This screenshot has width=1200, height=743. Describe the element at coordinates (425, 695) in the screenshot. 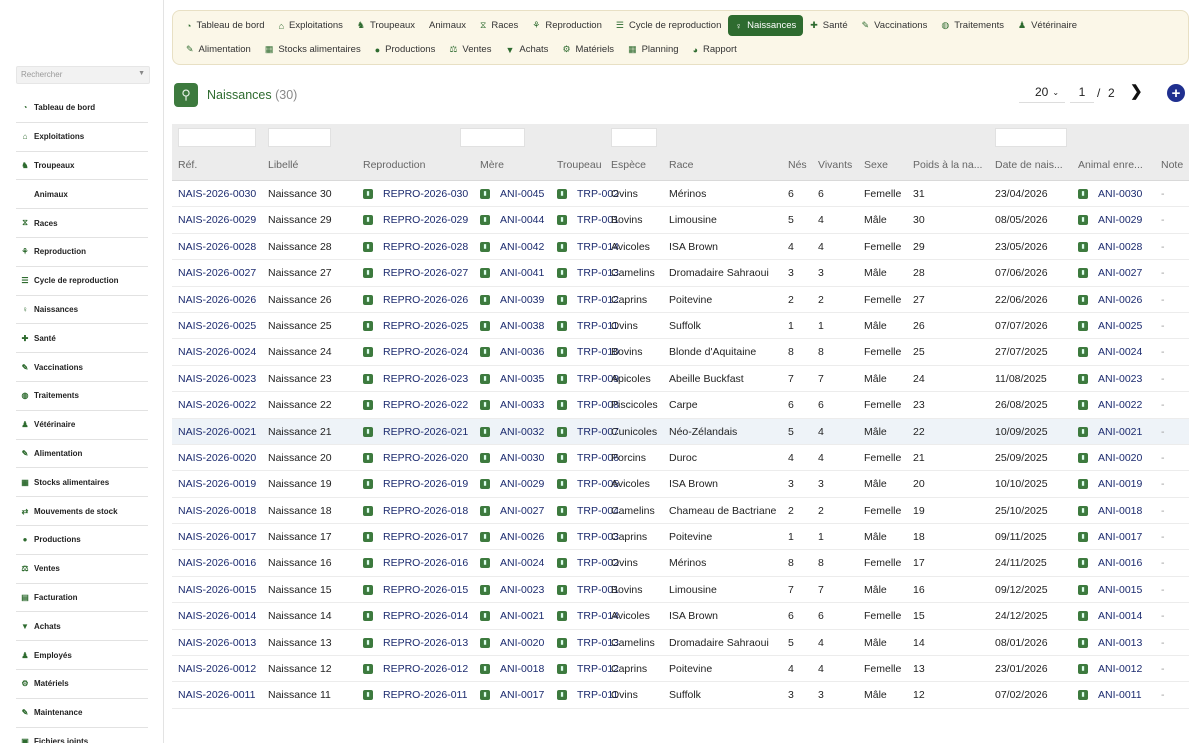

I see `table-cell: REPRO-2026-011` at that location.